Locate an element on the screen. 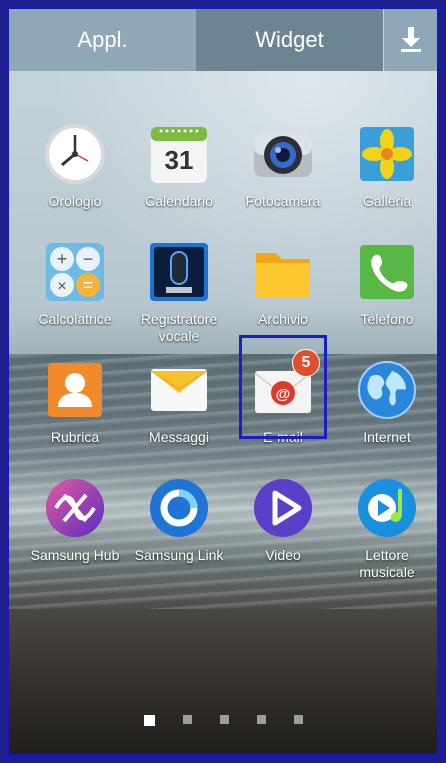 Image resolution: width=446 pixels, height=763 pixels. selection-highlight is located at coordinates (283, 387).